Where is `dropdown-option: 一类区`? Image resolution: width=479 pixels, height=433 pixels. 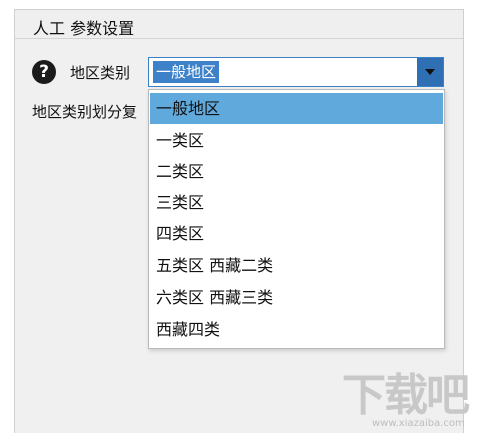
dropdown-option: 一类区 is located at coordinates (296, 140).